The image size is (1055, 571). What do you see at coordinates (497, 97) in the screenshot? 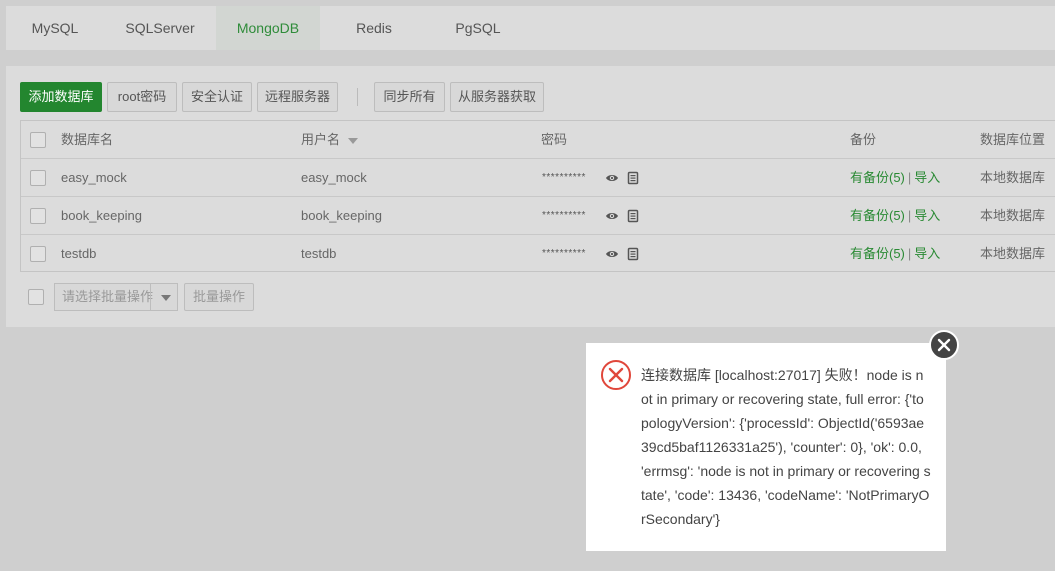
I see `fetch-from-server-button: 从服务器获取` at bounding box center [497, 97].